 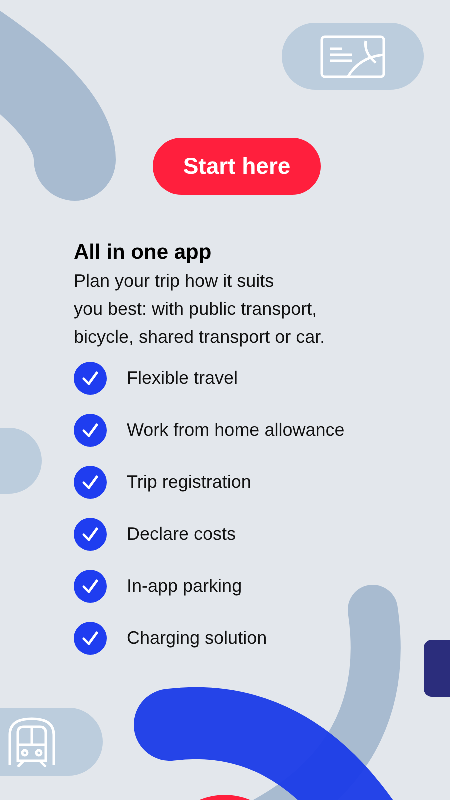 I want to click on train-icon, so click(x=32, y=742).